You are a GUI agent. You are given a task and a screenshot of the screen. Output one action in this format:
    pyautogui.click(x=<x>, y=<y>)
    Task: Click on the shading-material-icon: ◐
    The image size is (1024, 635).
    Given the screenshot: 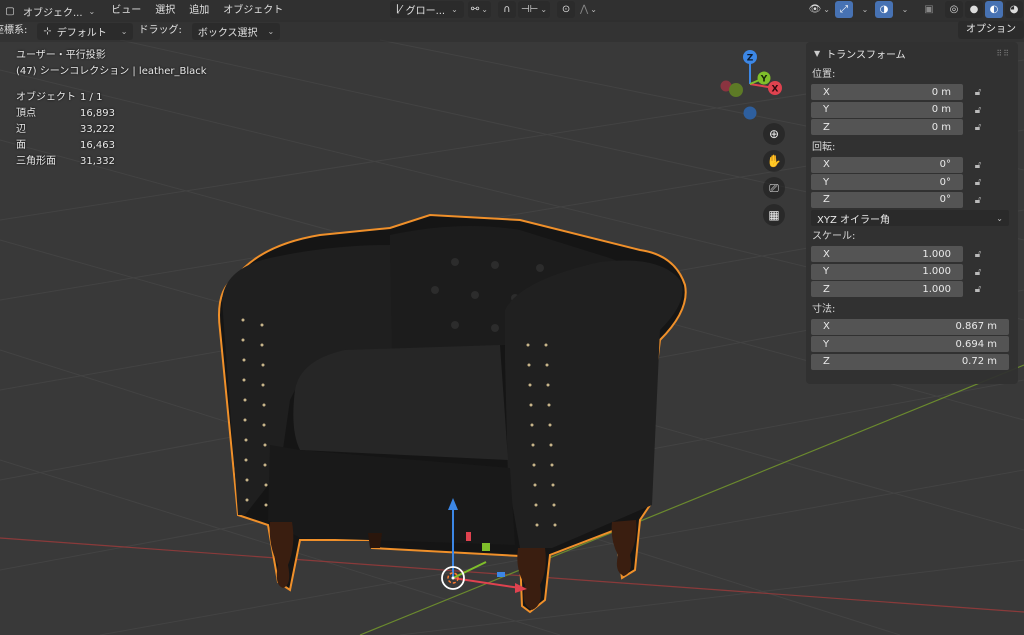 What is the action you would take?
    pyautogui.click(x=994, y=9)
    